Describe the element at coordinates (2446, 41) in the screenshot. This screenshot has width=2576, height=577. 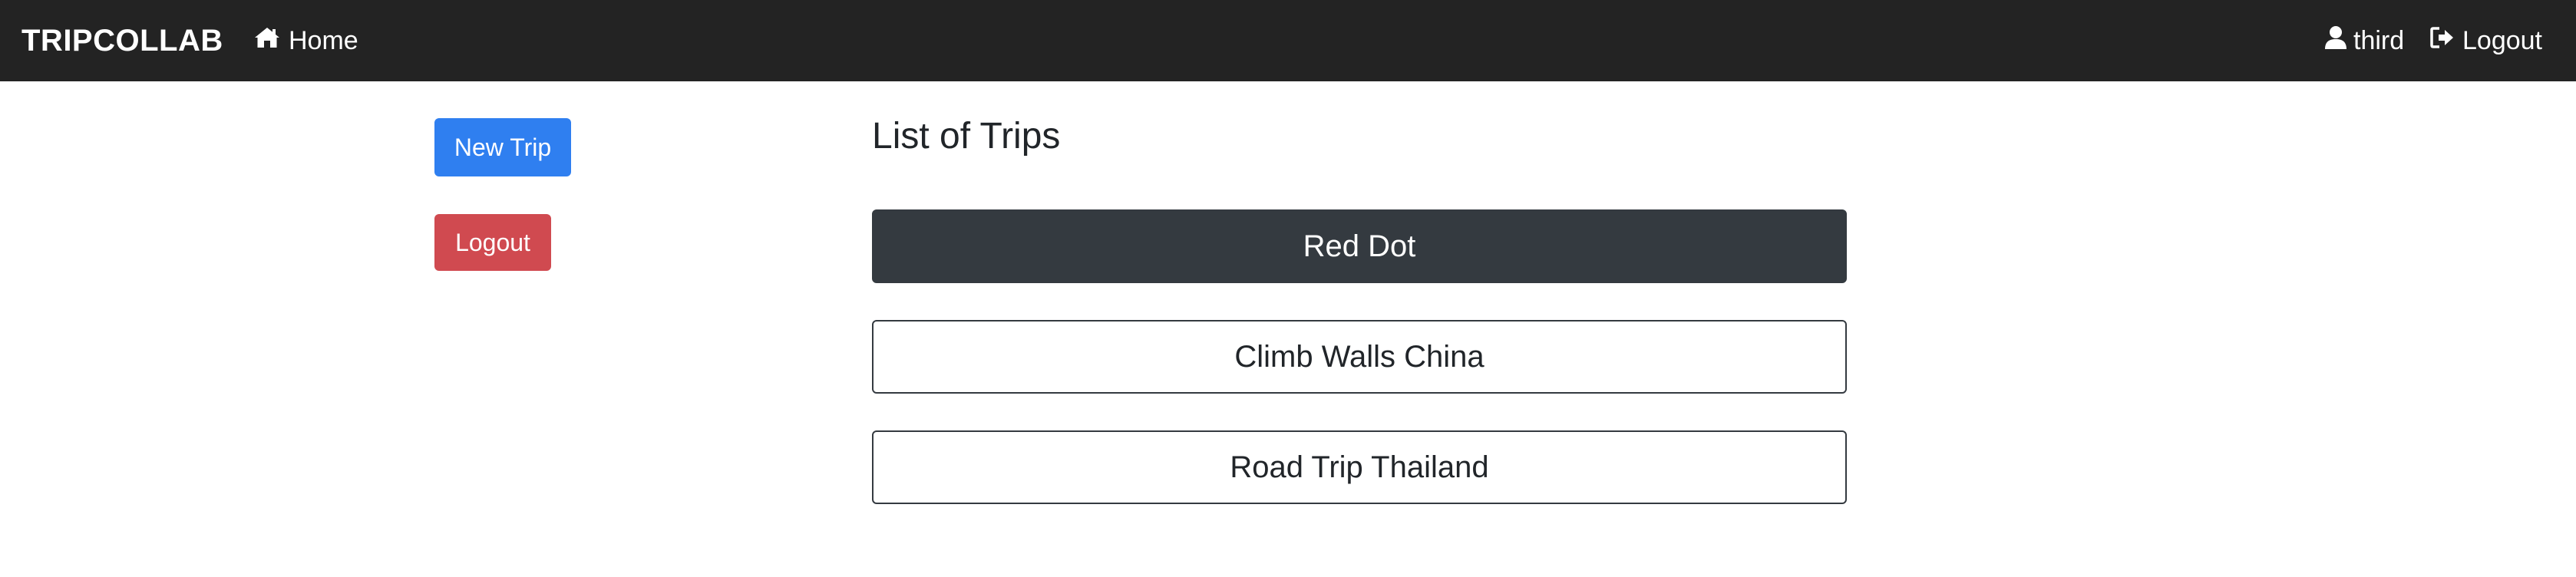
I see `sign-out-icon` at that location.